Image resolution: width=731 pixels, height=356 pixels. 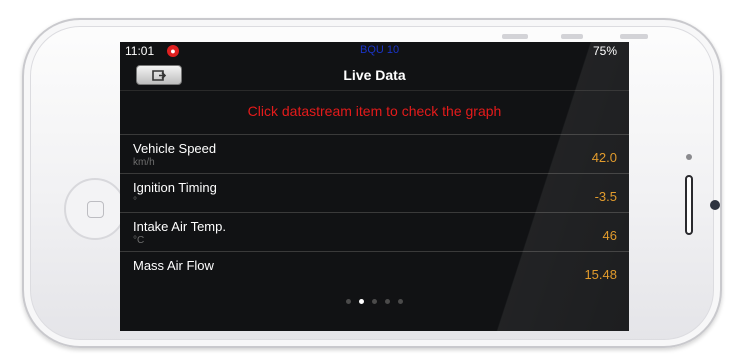 What do you see at coordinates (374, 270) in the screenshot?
I see `datastream-row-mass-air-flow: Mass Air Flow 15.48` at bounding box center [374, 270].